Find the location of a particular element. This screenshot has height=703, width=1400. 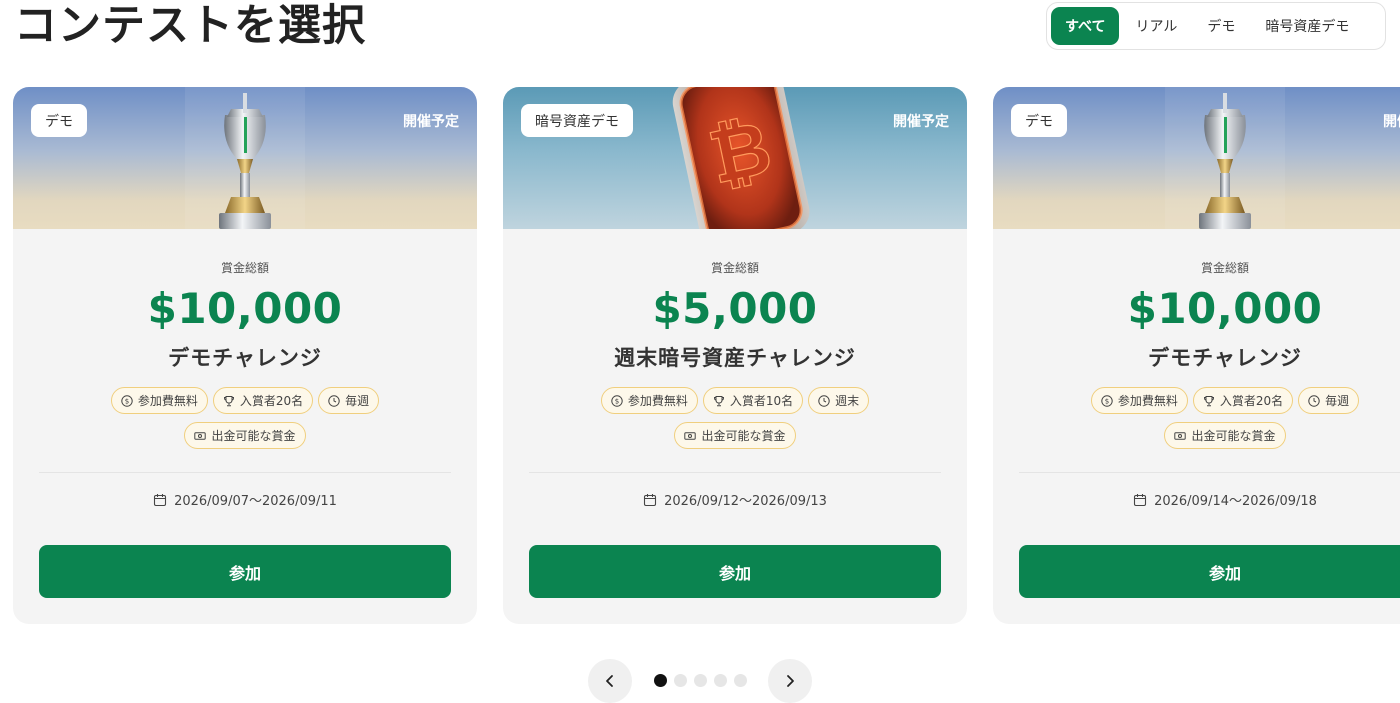

bitcoin-image: ₿ is located at coordinates (741, 158).